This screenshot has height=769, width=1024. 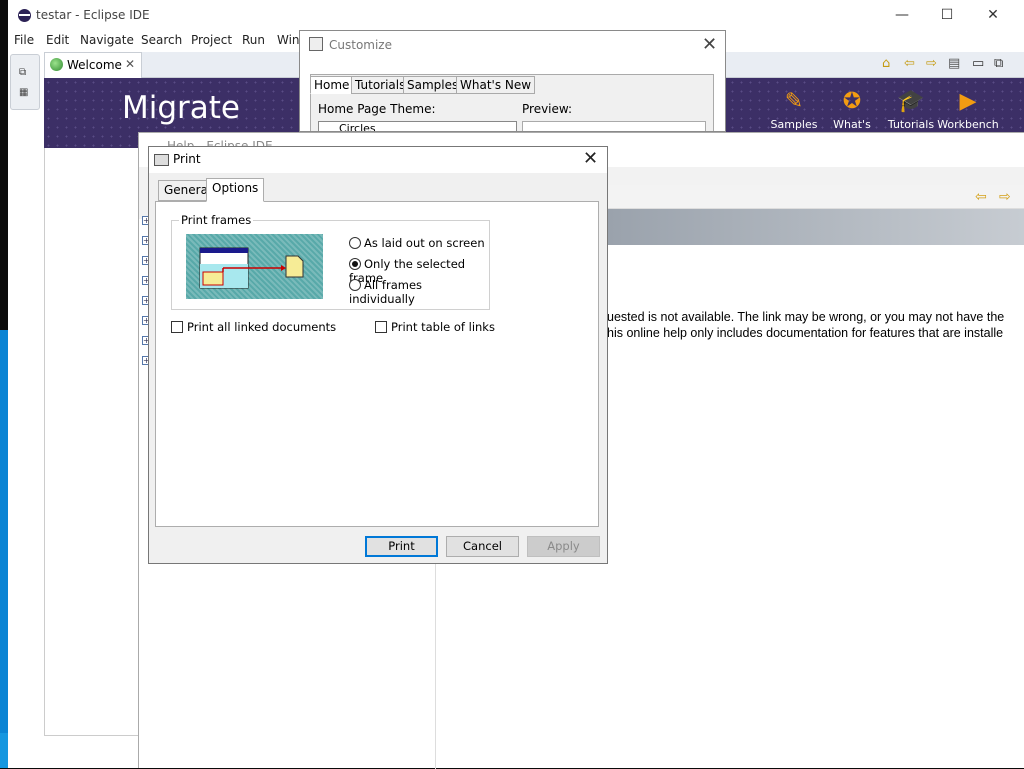 What do you see at coordinates (378, 160) in the screenshot?
I see `print-title-bar: Print ✕` at bounding box center [378, 160].